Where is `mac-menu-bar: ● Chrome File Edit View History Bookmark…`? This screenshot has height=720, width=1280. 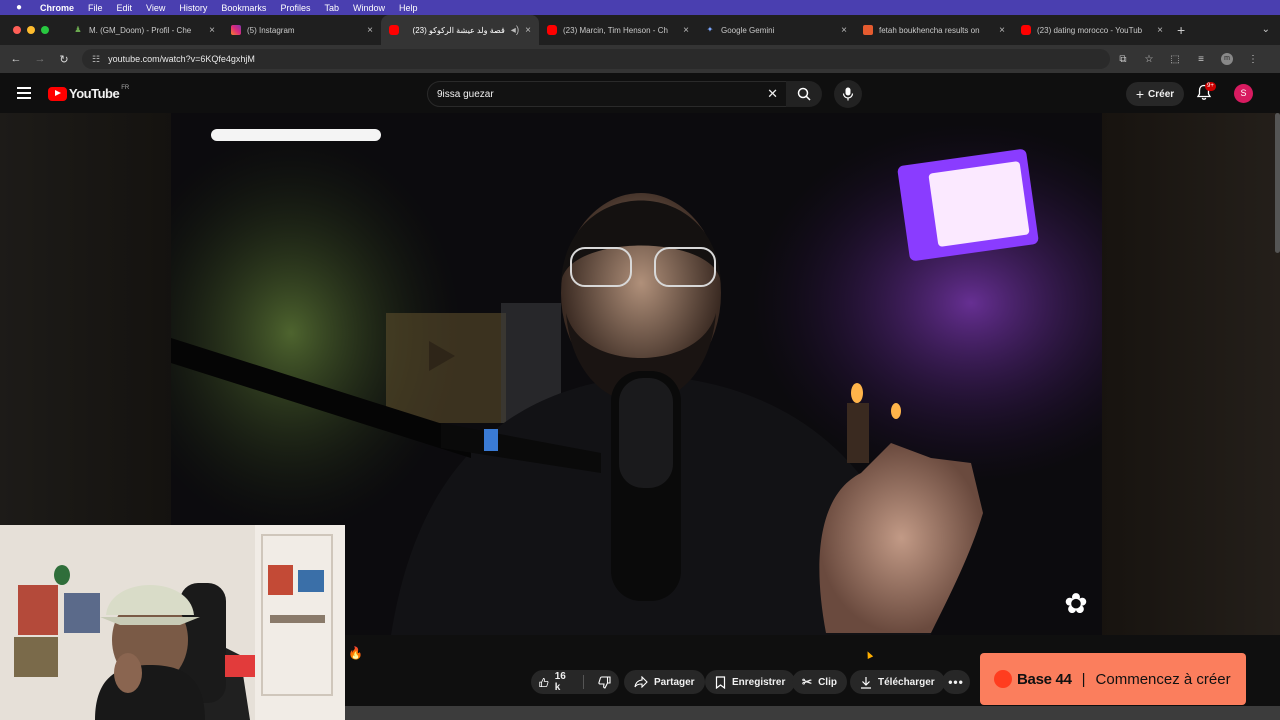 mac-menu-bar: ● Chrome File Edit View History Bookmark… is located at coordinates (640, 7).